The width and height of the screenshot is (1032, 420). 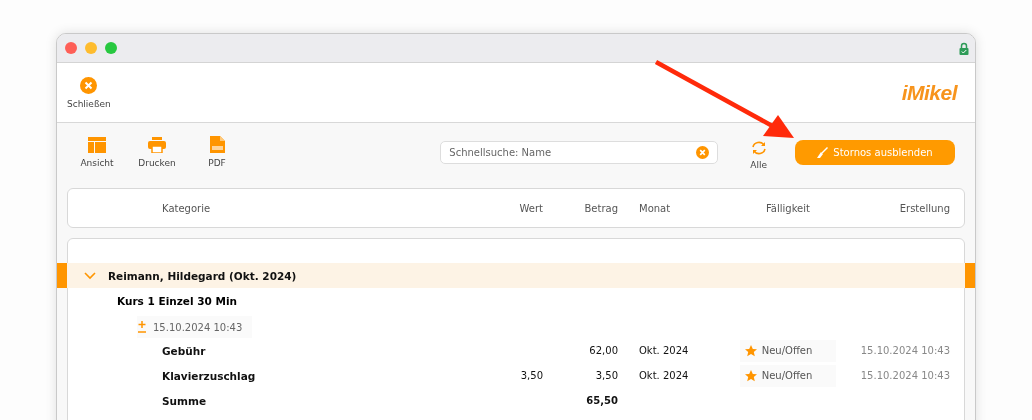 What do you see at coordinates (531, 375) in the screenshot?
I see `value-cell: 3,50` at bounding box center [531, 375].